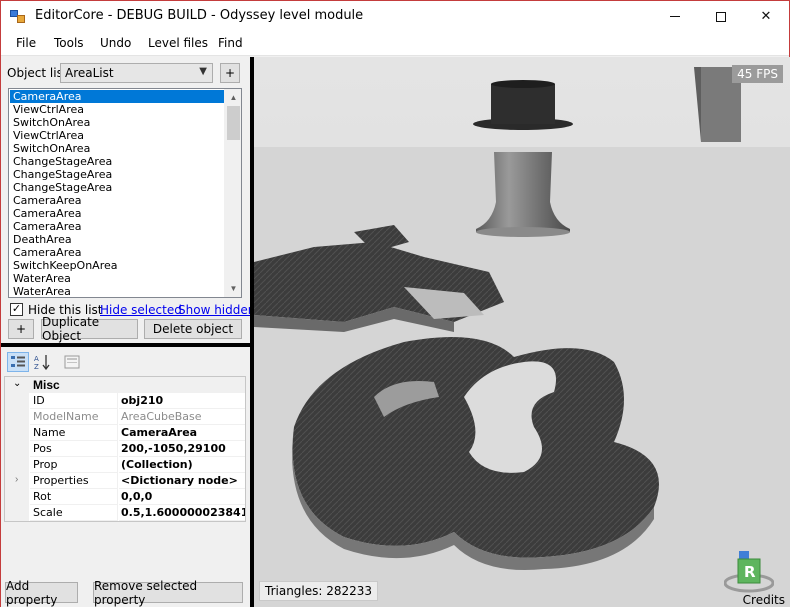 This screenshot has height=607, width=790. Describe the element at coordinates (46, 385) in the screenshot. I see `category-label: Misc` at that location.